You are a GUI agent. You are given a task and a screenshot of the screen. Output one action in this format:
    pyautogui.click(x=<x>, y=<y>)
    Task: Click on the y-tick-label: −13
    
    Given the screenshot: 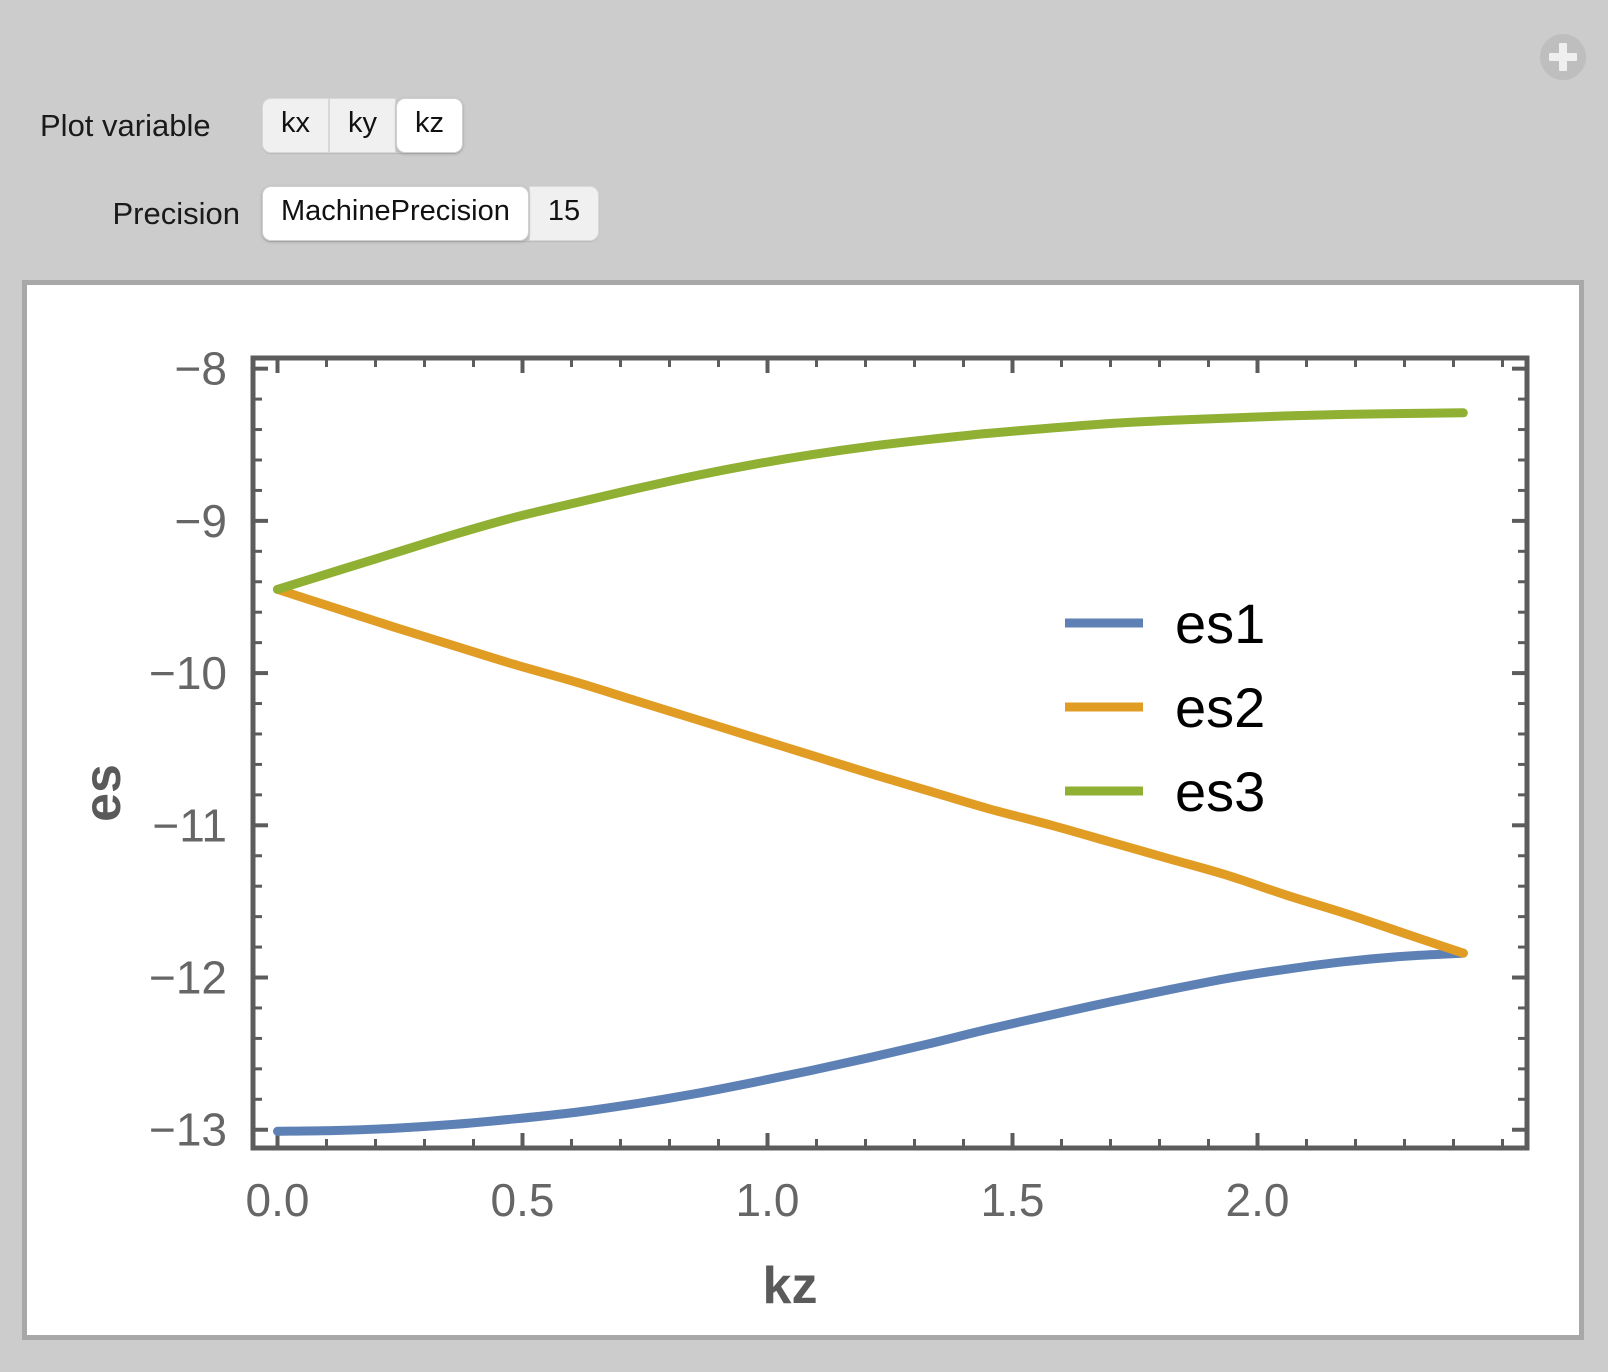 What is the action you would take?
    pyautogui.click(x=188, y=1130)
    